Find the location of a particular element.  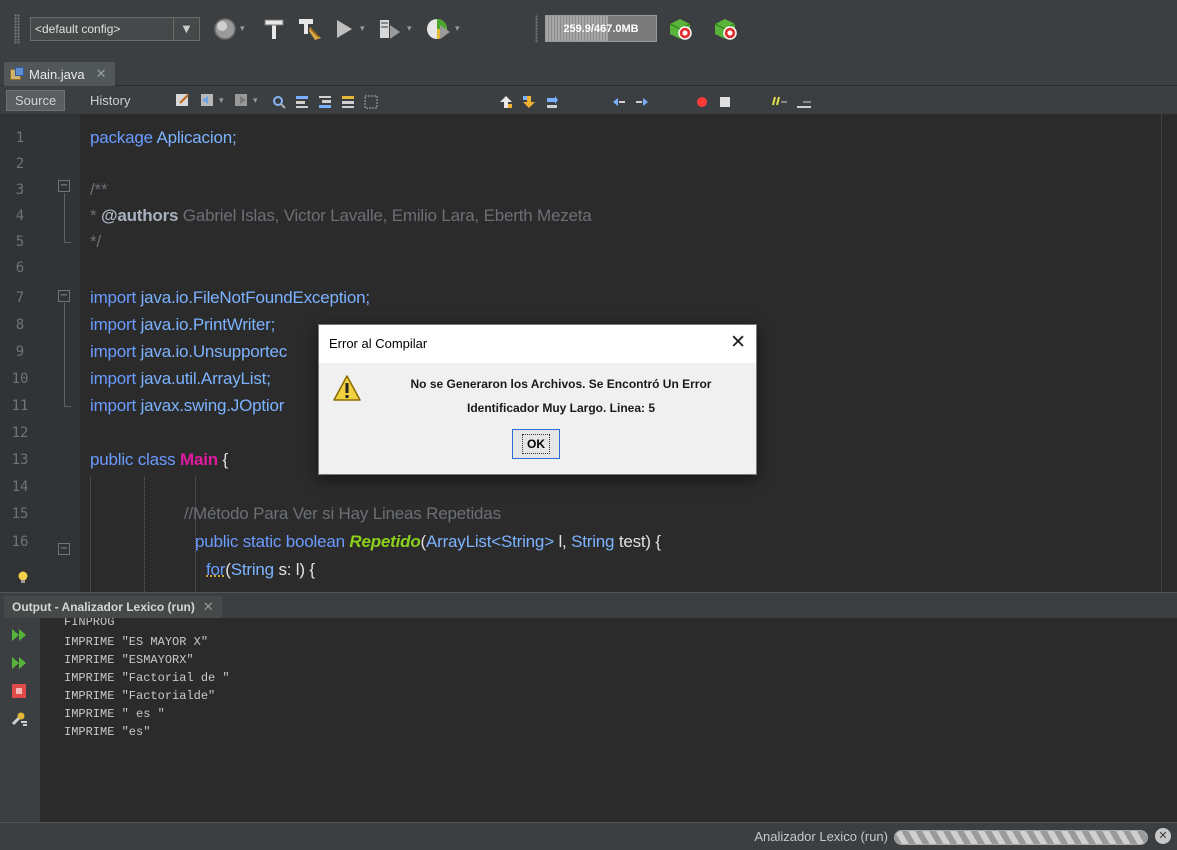

find-selection-icon is located at coordinates (279, 102).